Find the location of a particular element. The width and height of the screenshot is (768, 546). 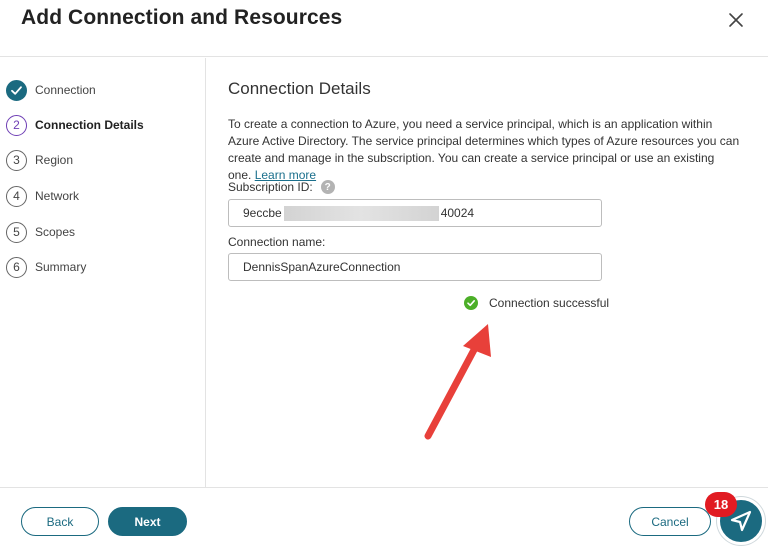

close-icon is located at coordinates (736, 20).